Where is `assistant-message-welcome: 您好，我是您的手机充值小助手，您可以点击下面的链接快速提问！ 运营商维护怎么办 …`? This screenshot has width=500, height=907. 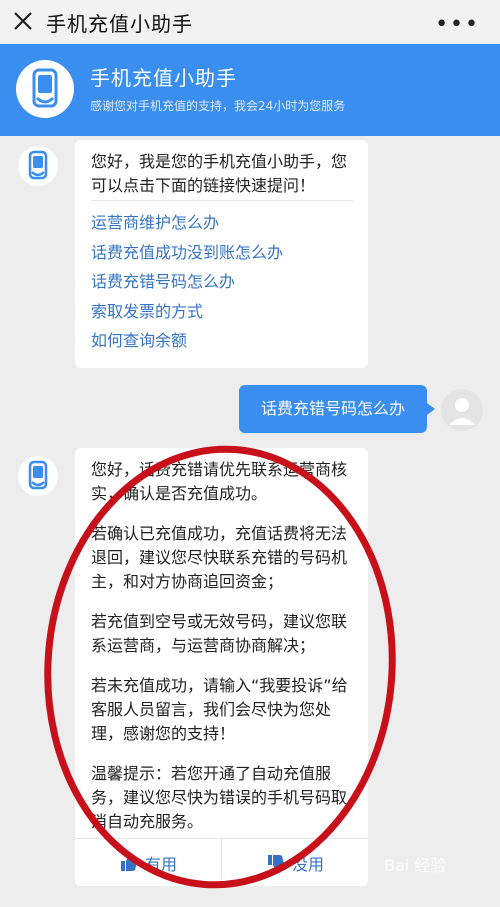
assistant-message-welcome: 您好，我是您的手机充值小助手，您可以点击下面的链接快速提问！ 运营商维护怎么办 … is located at coordinates (221, 254).